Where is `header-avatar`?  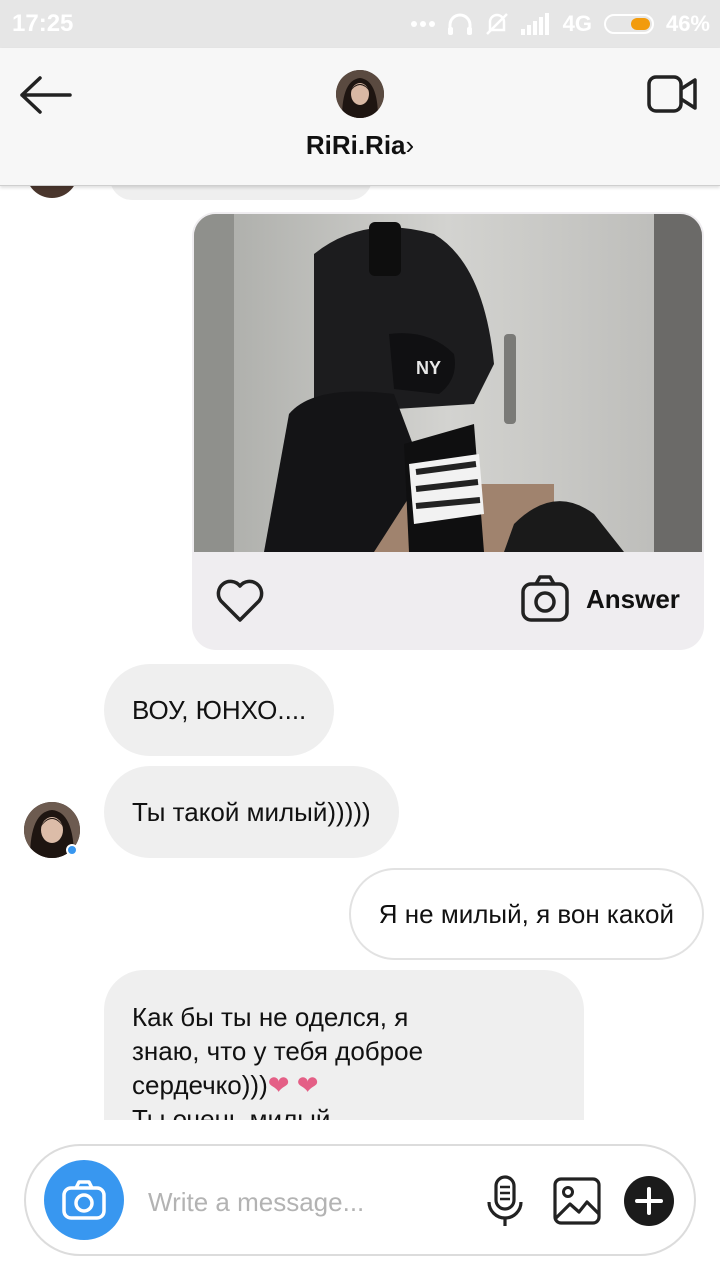 header-avatar is located at coordinates (360, 94).